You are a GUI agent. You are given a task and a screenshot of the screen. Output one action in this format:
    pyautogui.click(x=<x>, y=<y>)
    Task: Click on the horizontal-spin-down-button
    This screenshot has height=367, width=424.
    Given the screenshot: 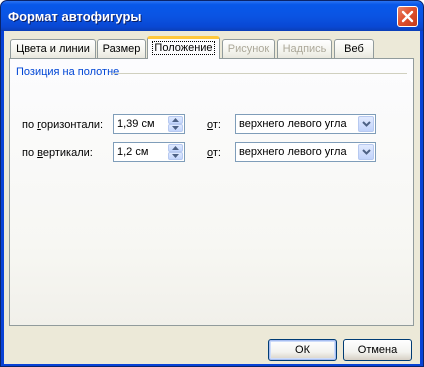 What is the action you would take?
    pyautogui.click(x=175, y=128)
    